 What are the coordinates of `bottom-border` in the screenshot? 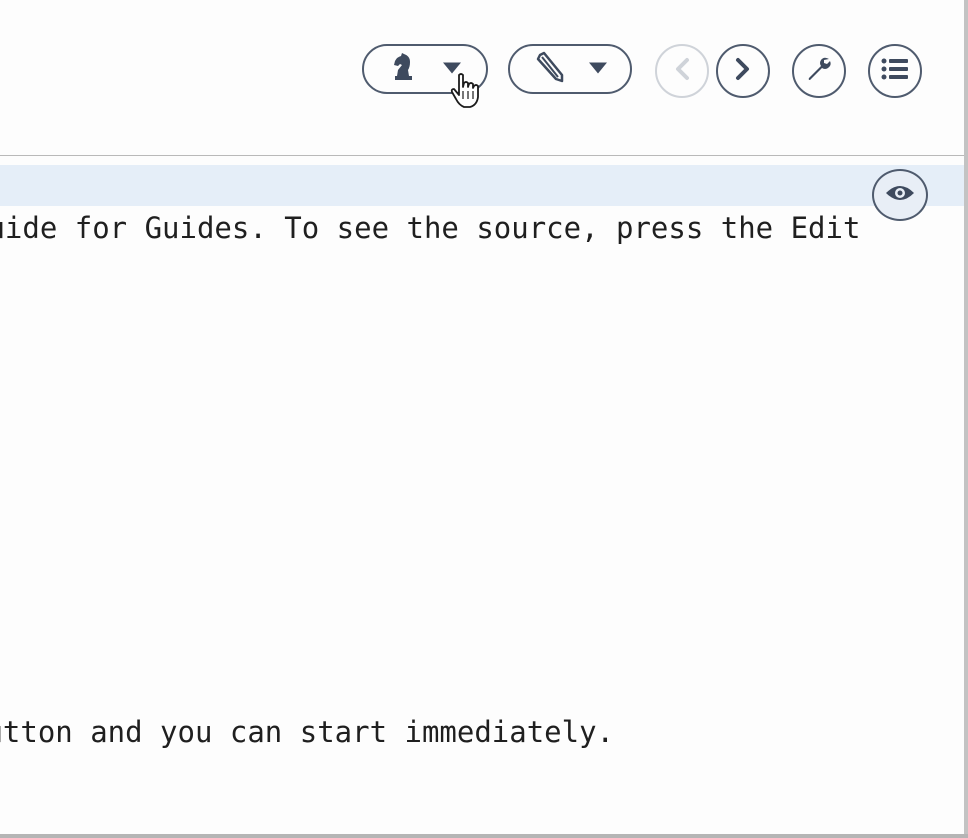 It's located at (484, 836).